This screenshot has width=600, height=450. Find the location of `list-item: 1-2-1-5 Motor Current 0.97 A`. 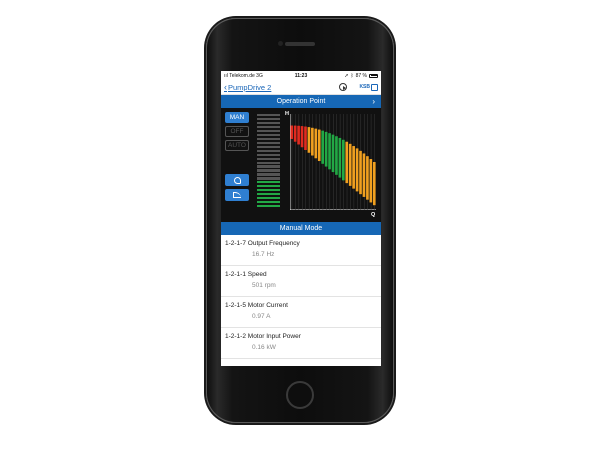

list-item: 1-2-1-5 Motor Current 0.97 A is located at coordinates (301, 312).